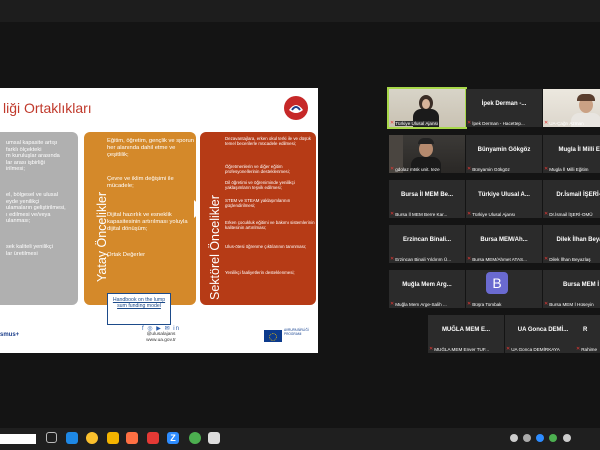 The image size is (600, 450). Describe the element at coordinates (569, 169) in the screenshot. I see `participant-label-text: Mugla İl Milli Eğitim` at that location.